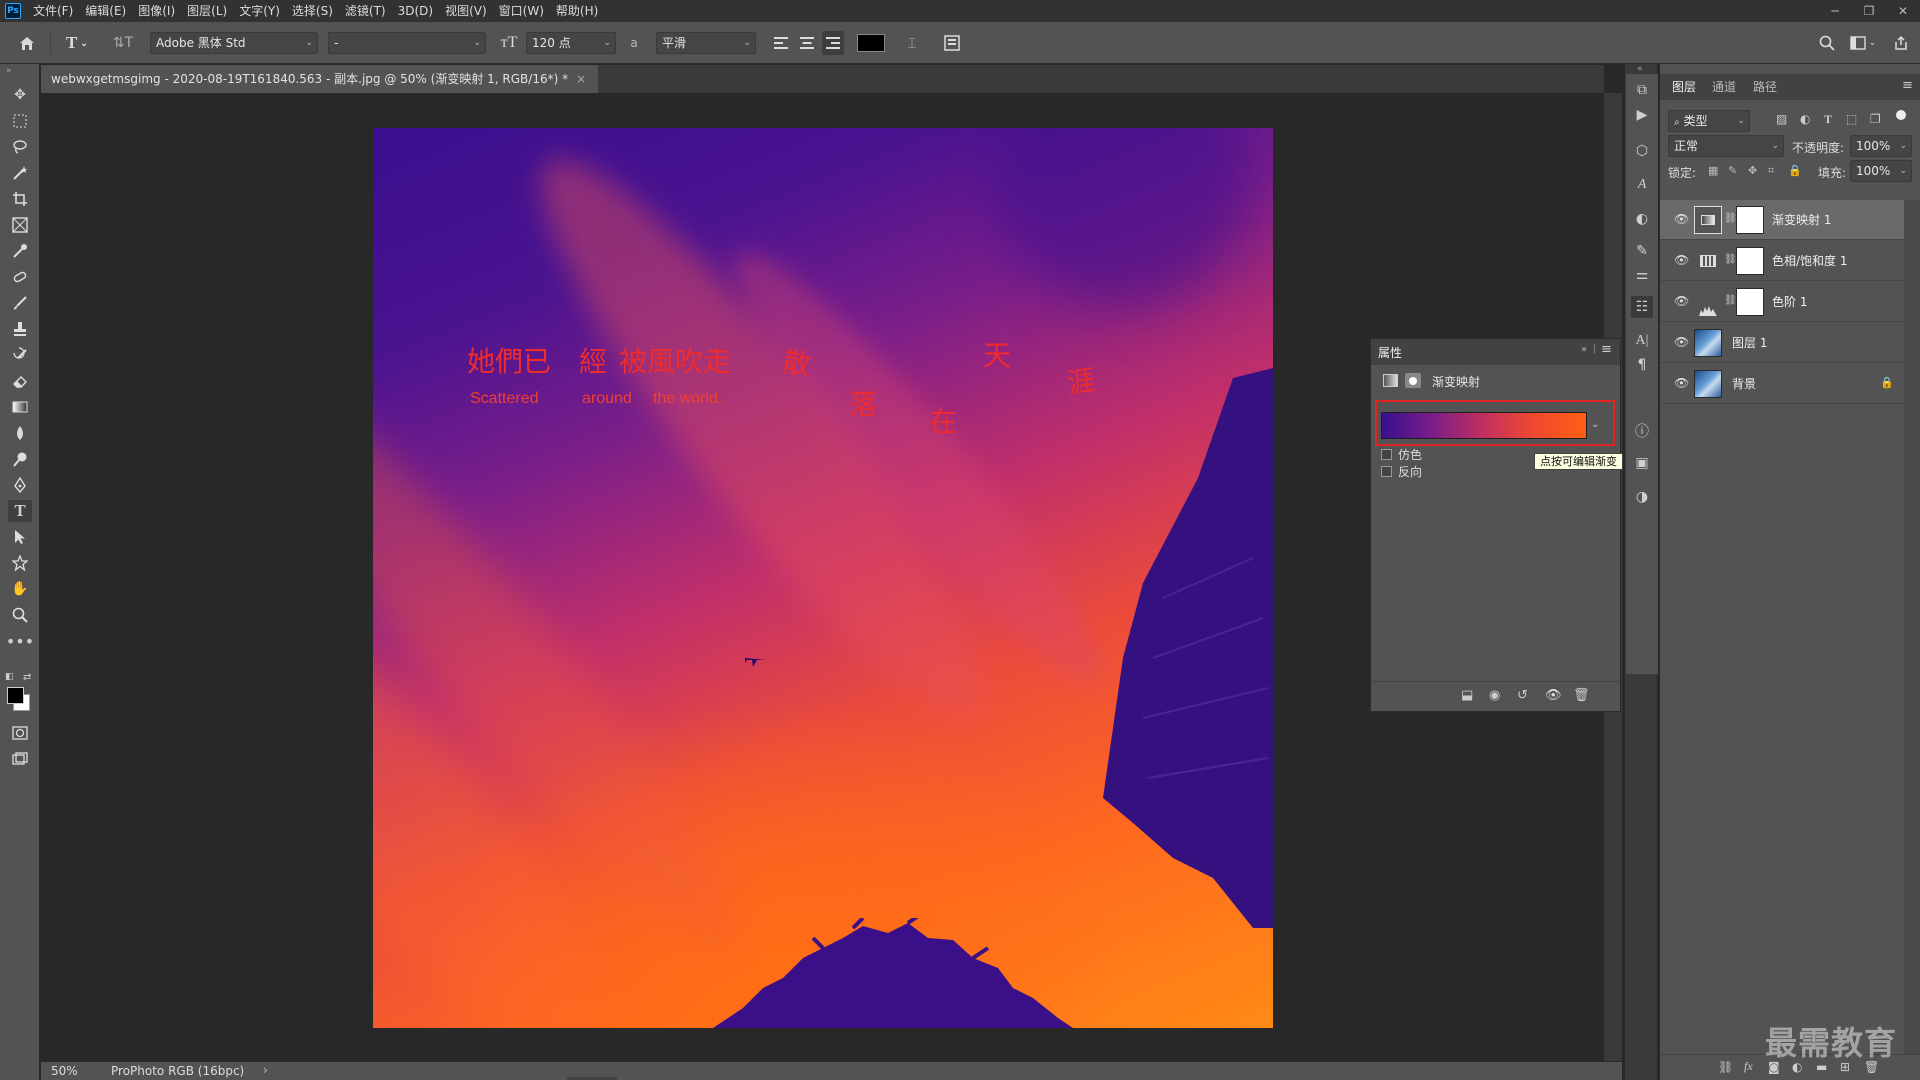 This screenshot has height=1080, width=1920. What do you see at coordinates (1782, 384) in the screenshot?
I see `layer-row: 👁 背景 🔒` at bounding box center [1782, 384].